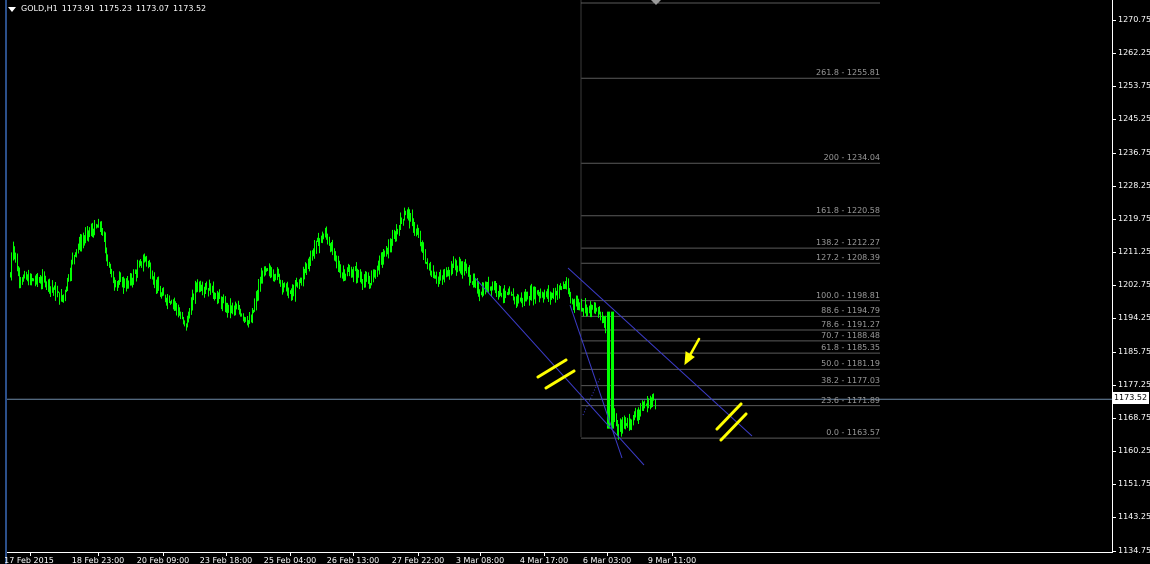 The image size is (1150, 564). I want to click on time-tick-label: 26 Feb 13:00, so click(353, 560).